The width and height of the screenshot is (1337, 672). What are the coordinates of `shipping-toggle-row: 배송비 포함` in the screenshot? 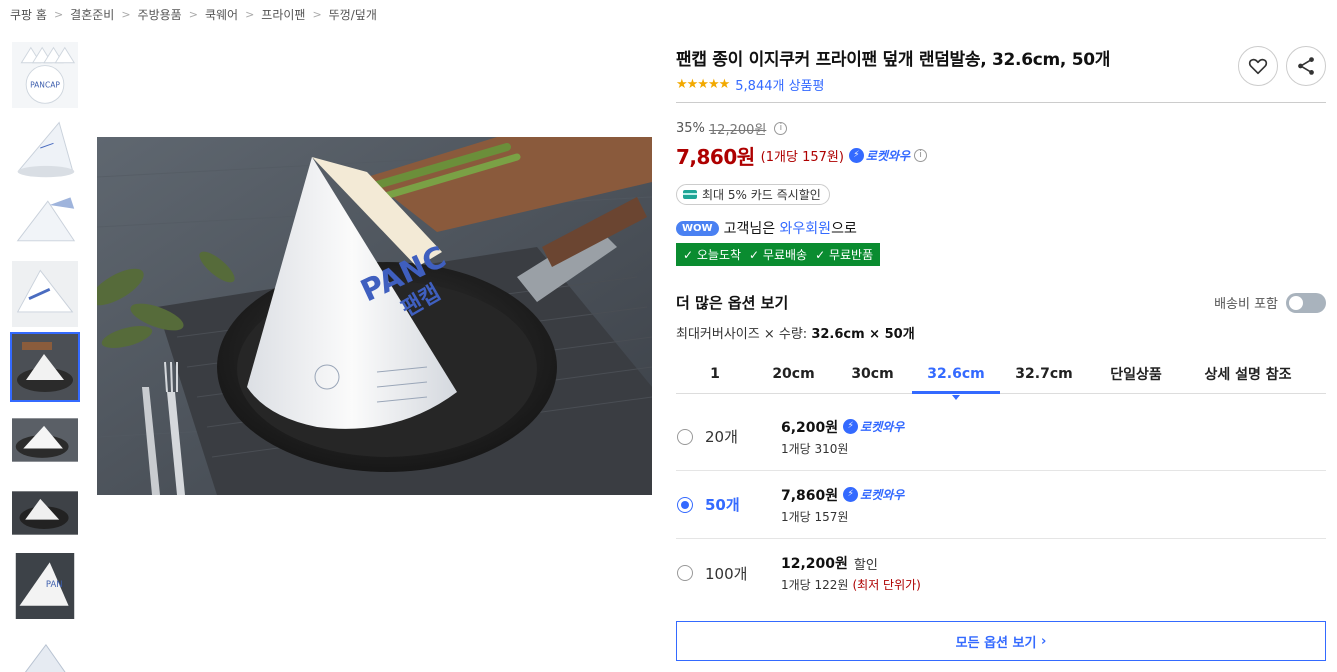 It's located at (1270, 302).